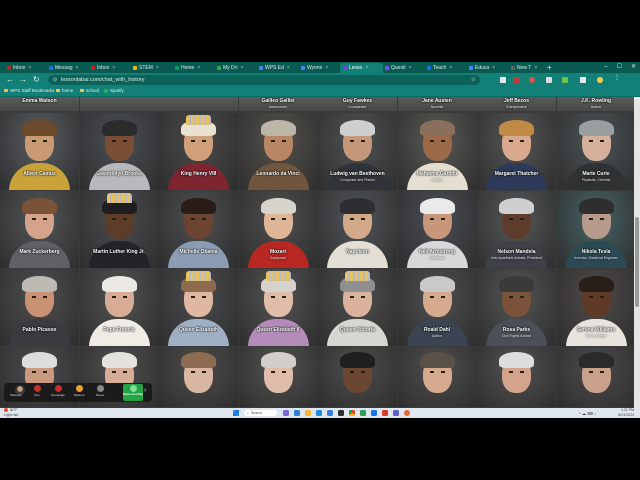  What do you see at coordinates (357, 229) in the screenshot?
I see `portrait-card: Napoleon` at bounding box center [357, 229].